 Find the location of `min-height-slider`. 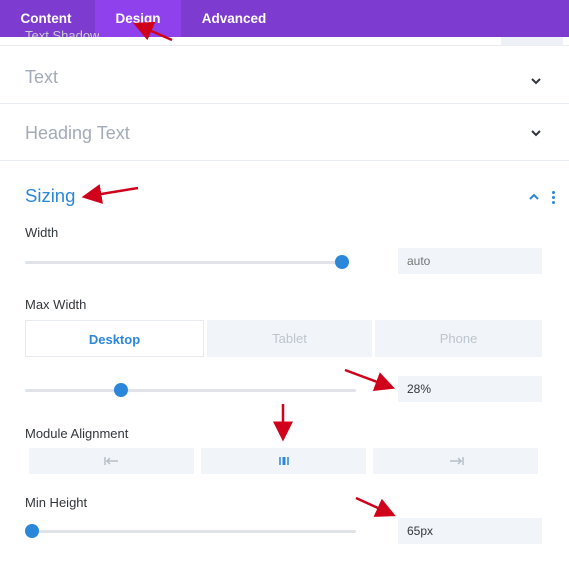

min-height-slider is located at coordinates (190, 531).